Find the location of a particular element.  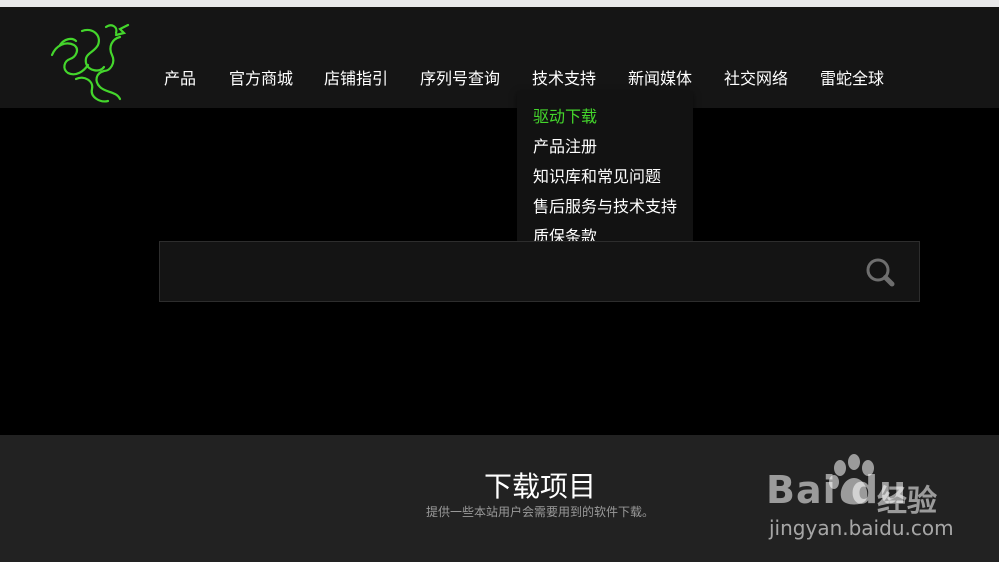

watermark-url: jingyan.baidu.com is located at coordinates (861, 528).